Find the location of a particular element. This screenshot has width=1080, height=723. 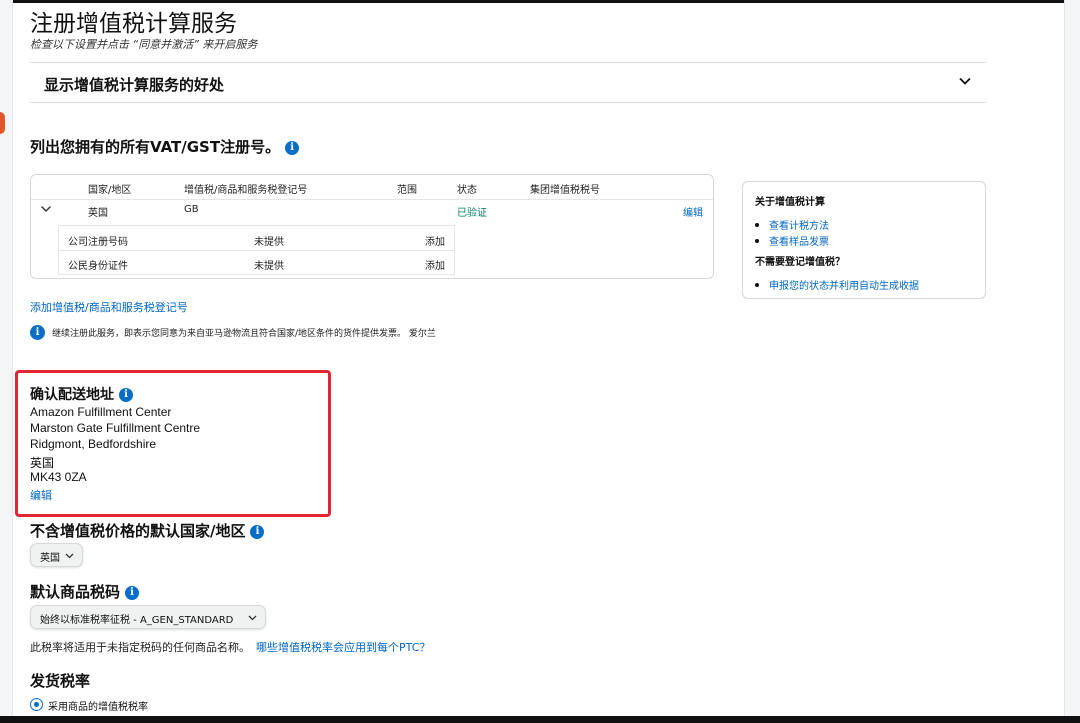

default-country-heading: 不含增值税价格的默认国家/地区 i is located at coordinates (147, 530).